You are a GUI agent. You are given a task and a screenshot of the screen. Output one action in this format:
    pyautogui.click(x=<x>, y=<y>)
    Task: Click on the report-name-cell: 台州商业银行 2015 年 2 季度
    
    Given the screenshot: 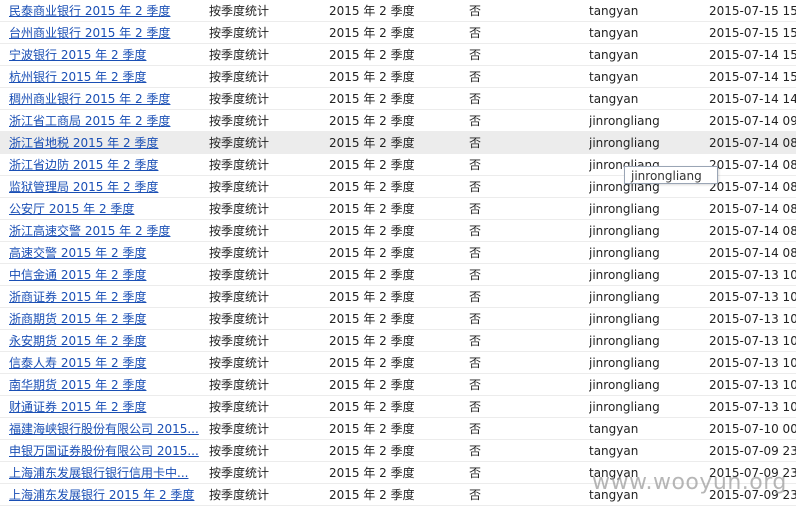 What is the action you would take?
    pyautogui.click(x=104, y=32)
    